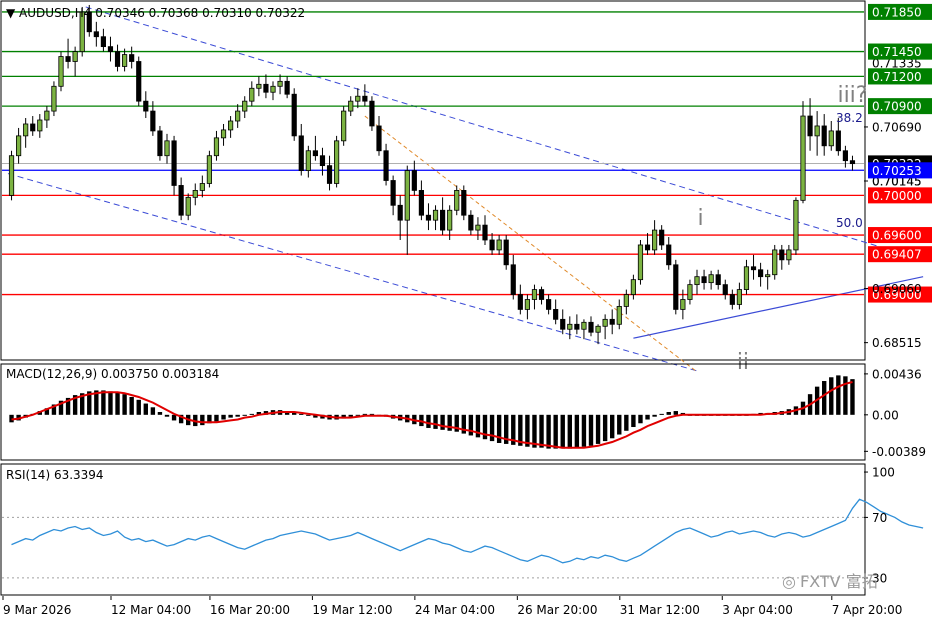  Describe the element at coordinates (743, 362) in the screenshot. I see `wave-label-ii: ii` at that location.